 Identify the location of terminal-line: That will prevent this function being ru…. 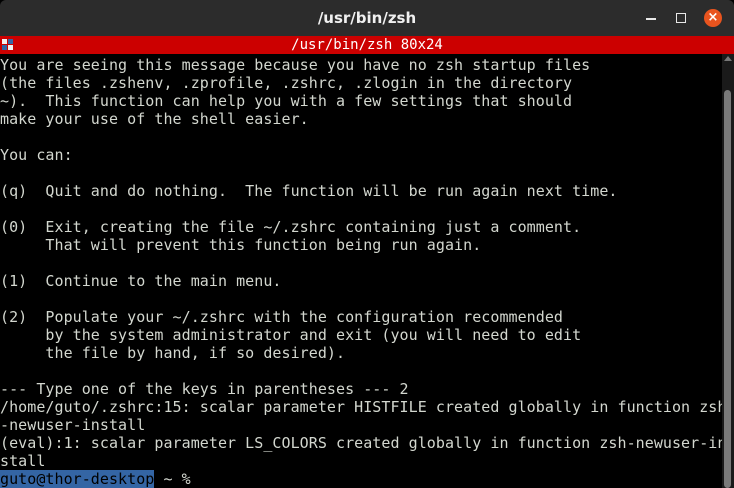
(241, 245).